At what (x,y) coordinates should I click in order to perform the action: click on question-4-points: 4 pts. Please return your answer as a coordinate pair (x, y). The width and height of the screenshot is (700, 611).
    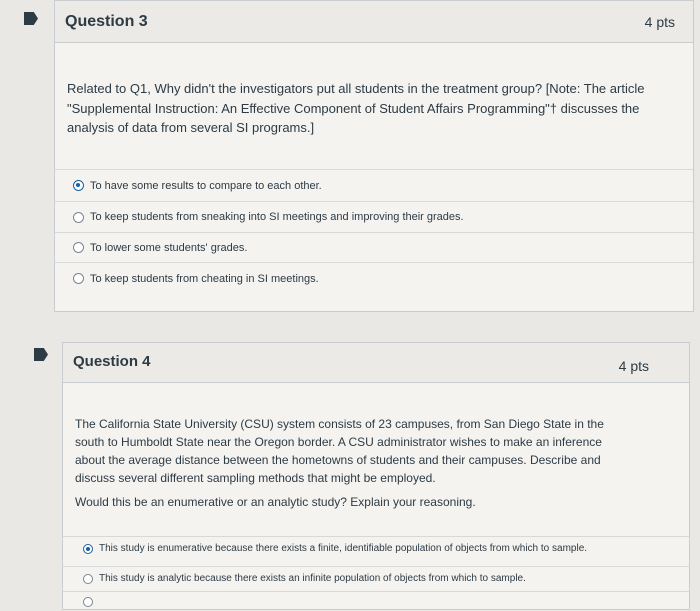
    Looking at the image, I should click on (633, 366).